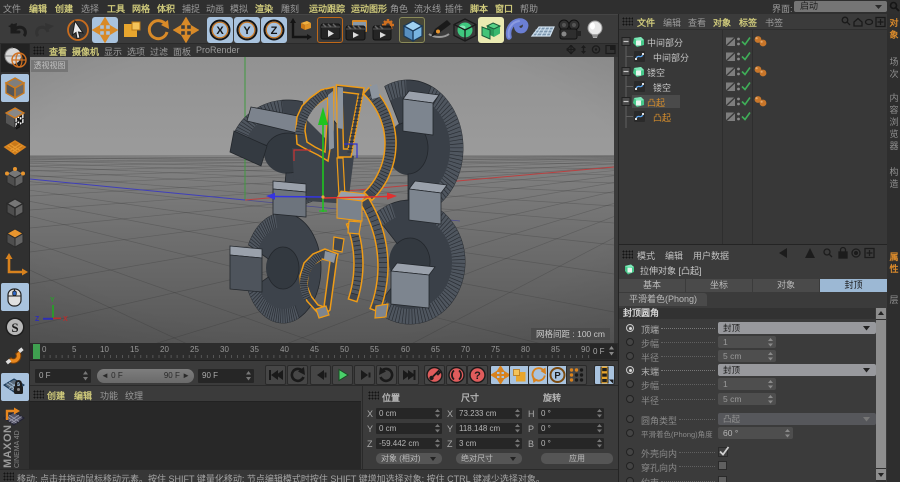  What do you see at coordinates (247, 31) in the screenshot?
I see `svg-text: Y` at bounding box center [247, 31].